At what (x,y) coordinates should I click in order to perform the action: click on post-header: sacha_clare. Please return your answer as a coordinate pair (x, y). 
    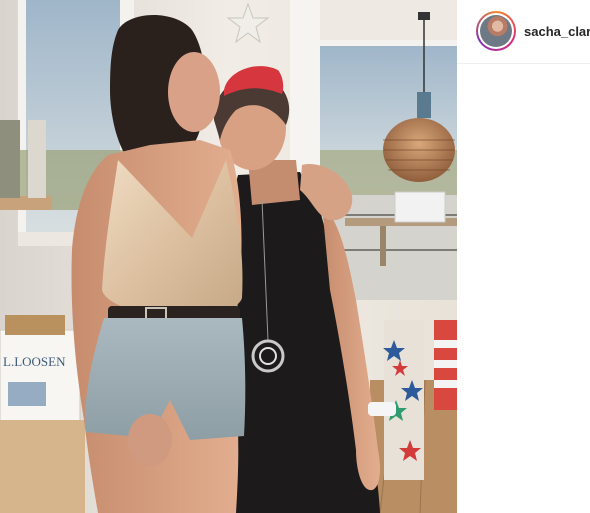
    Looking at the image, I should click on (523, 32).